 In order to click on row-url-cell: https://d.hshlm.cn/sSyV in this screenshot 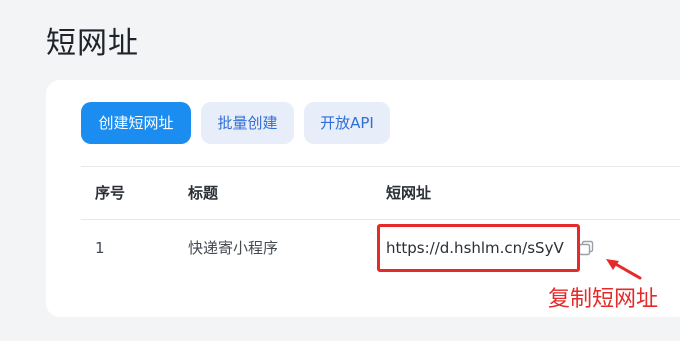, I will do `click(485, 248)`.